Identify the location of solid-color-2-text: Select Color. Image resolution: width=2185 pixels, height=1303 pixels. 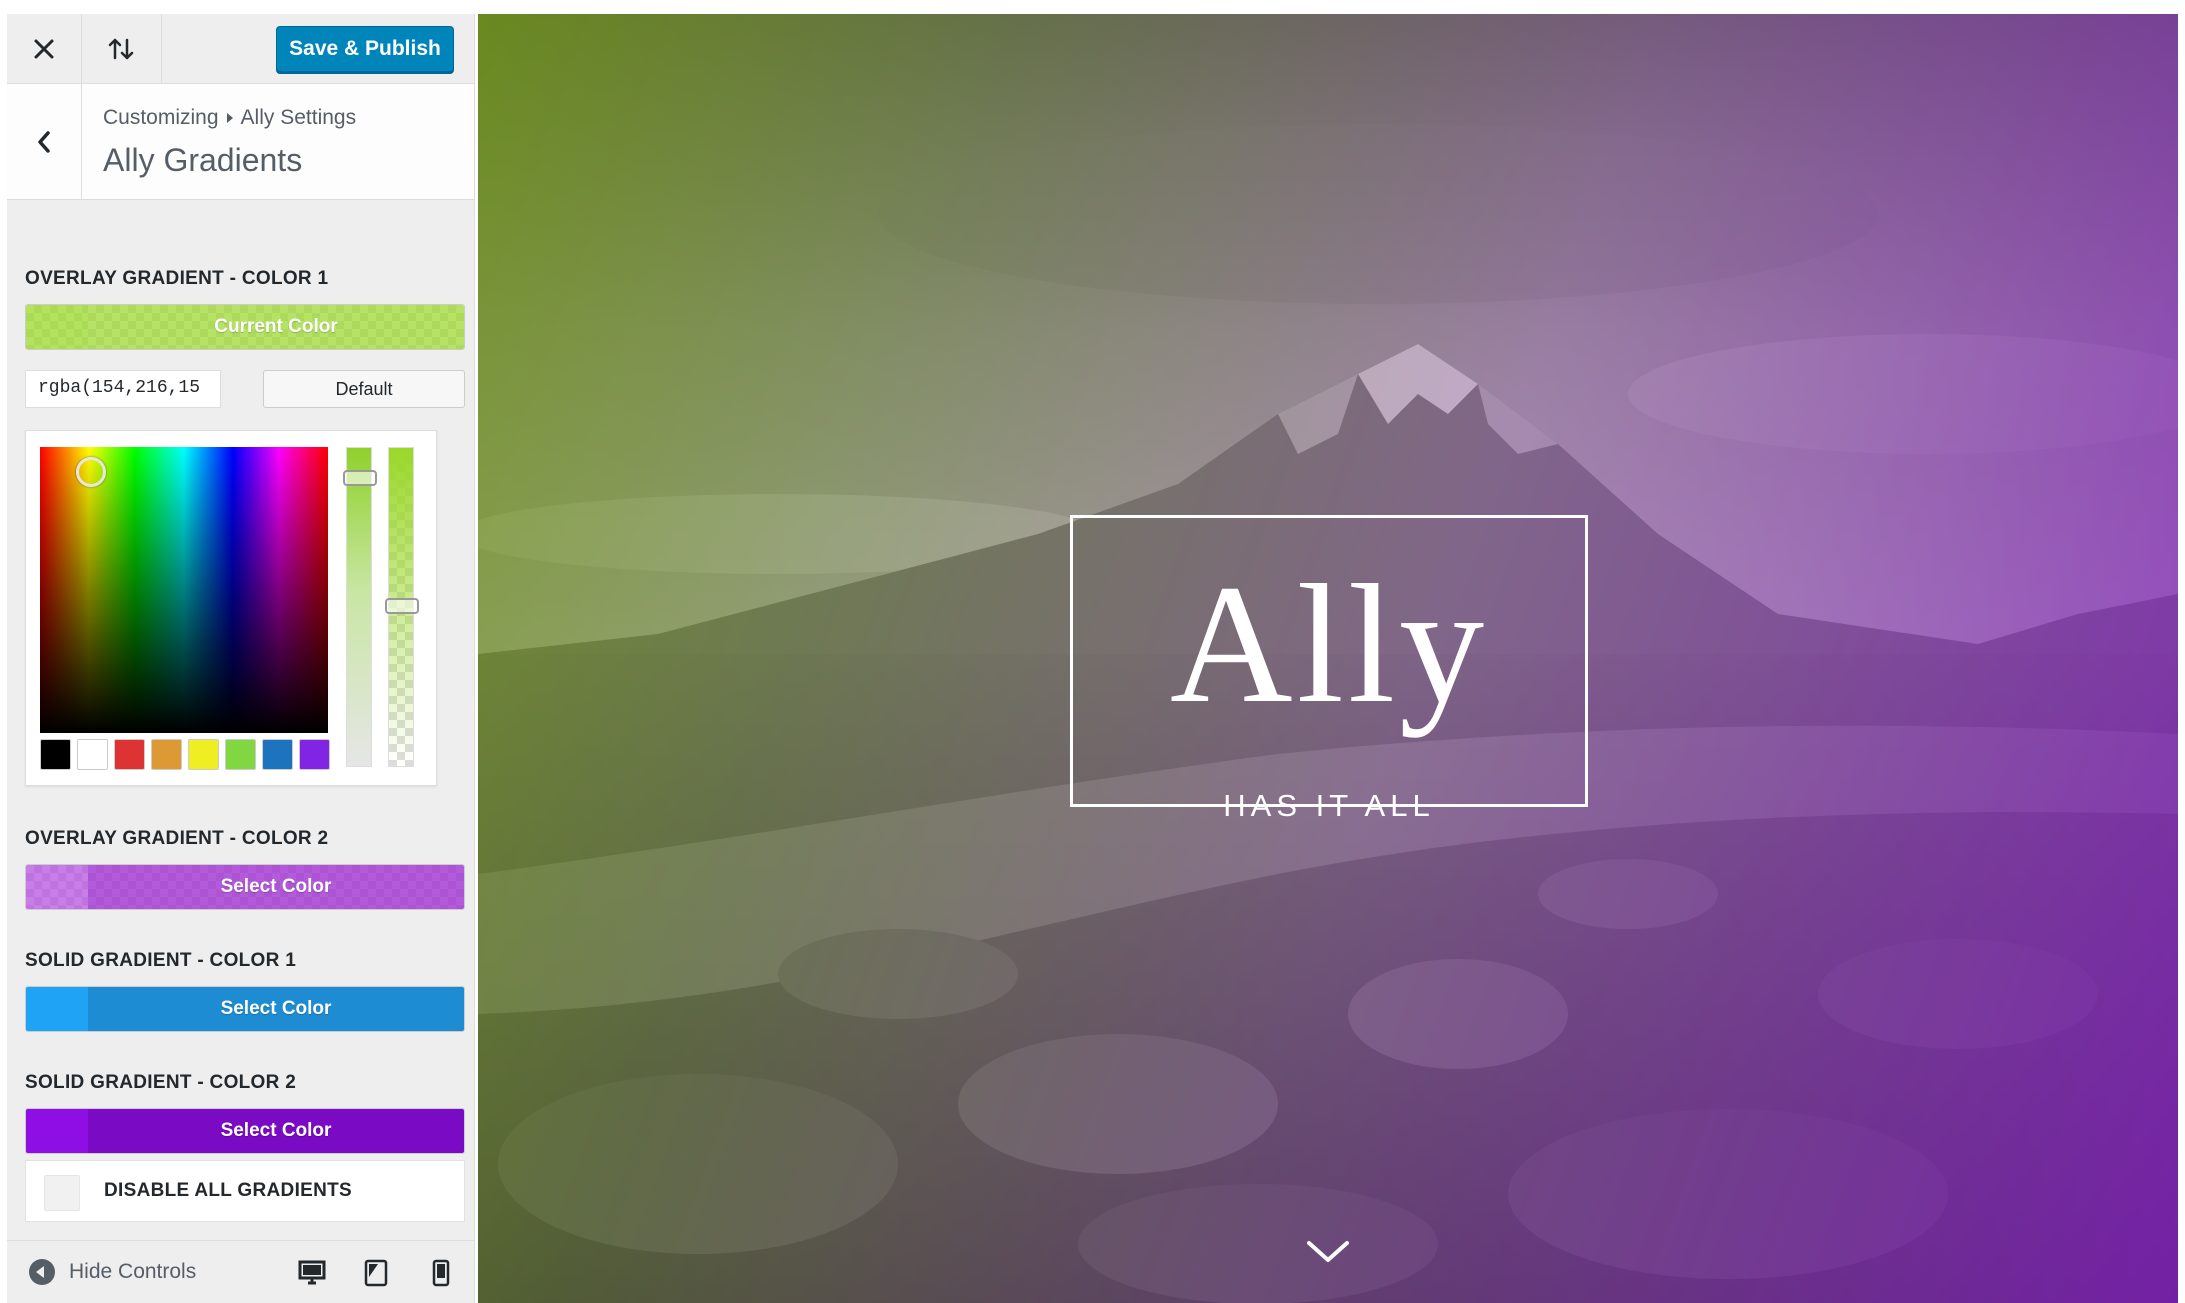
(276, 1131).